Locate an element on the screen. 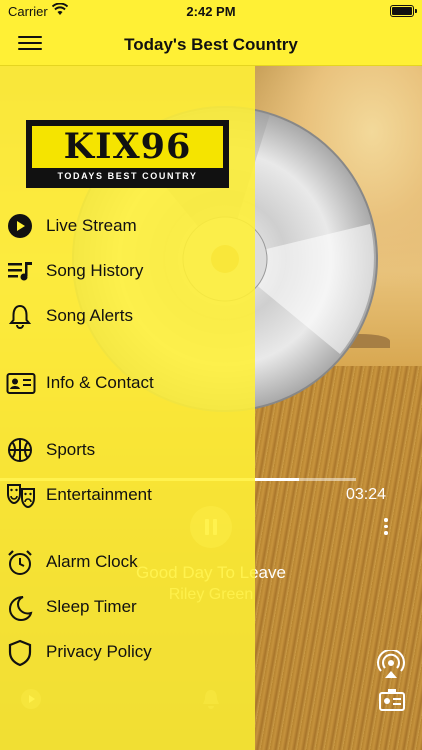 This screenshot has width=422, height=750. menu-item-sports: Sports is located at coordinates (127, 450).